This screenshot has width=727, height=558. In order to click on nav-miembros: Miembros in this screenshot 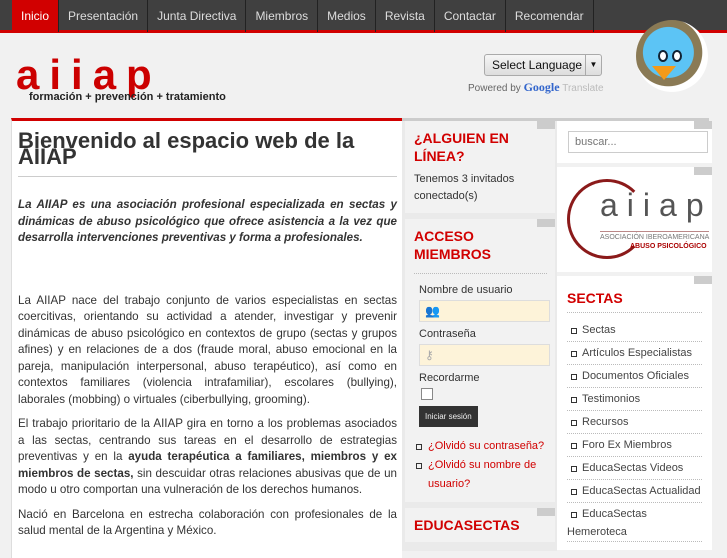, I will do `click(282, 16)`.